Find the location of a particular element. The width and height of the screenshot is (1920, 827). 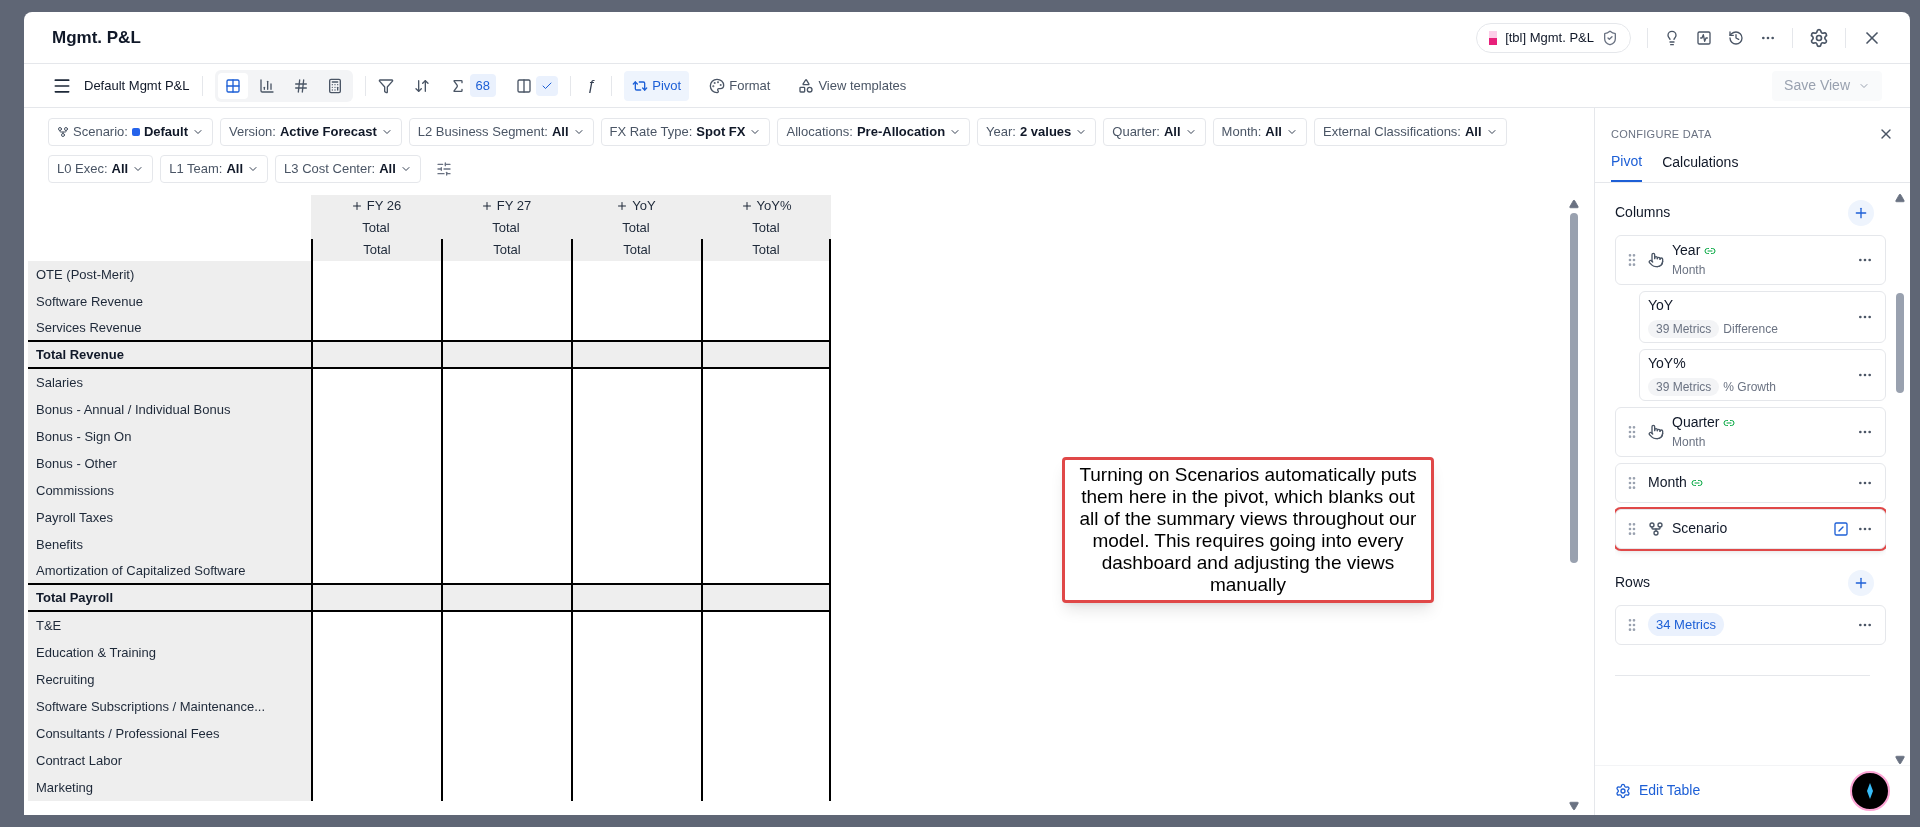

filter-chip: Allocations: Pre-Allocation is located at coordinates (874, 132).